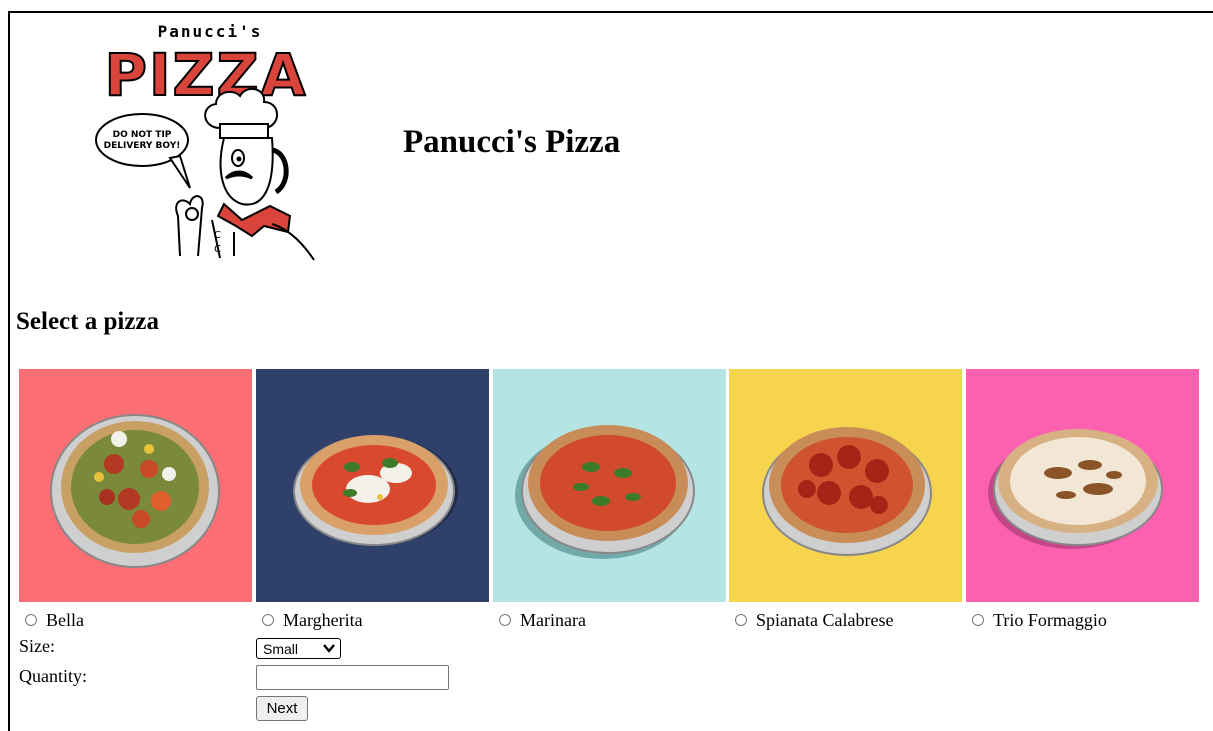  I want to click on pizza-label-bella: Bella, so click(65, 619).